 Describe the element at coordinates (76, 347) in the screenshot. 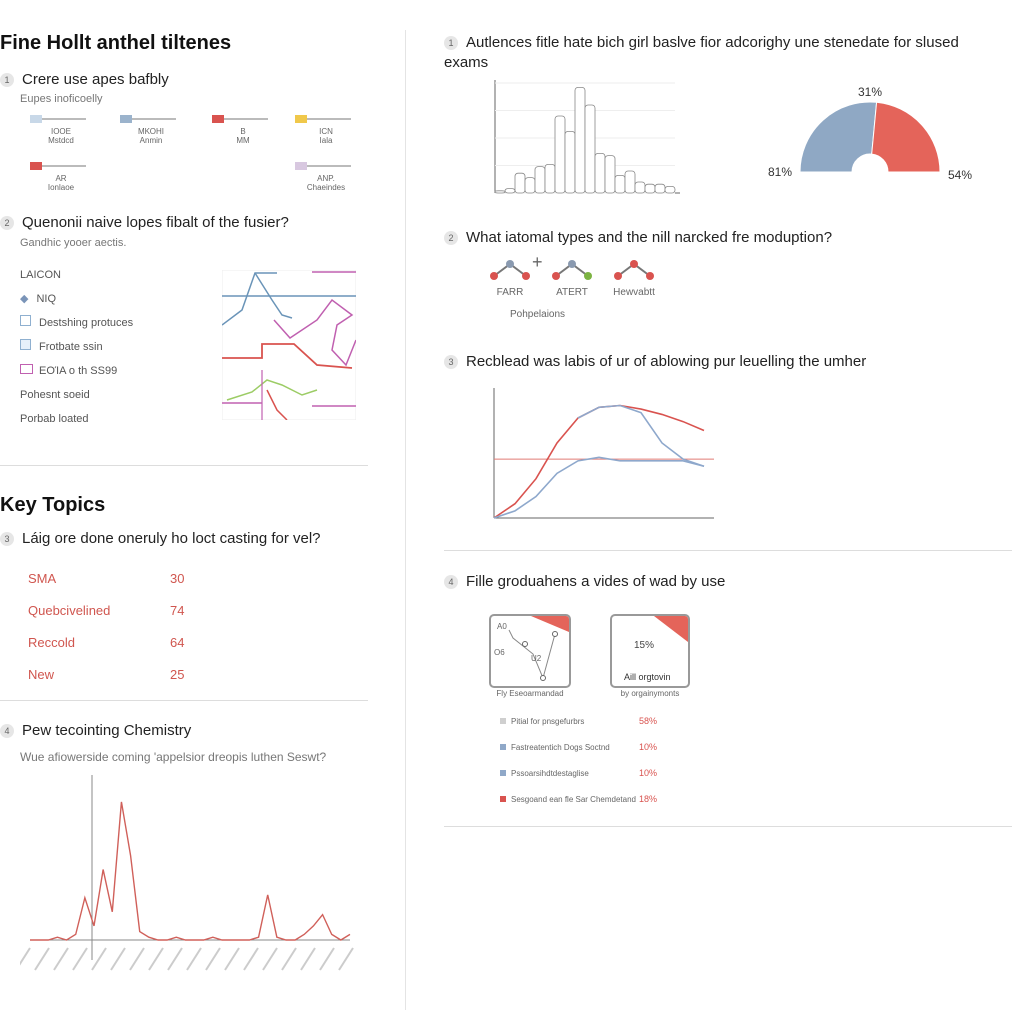

I see `option-item: Frotbate ssin` at that location.